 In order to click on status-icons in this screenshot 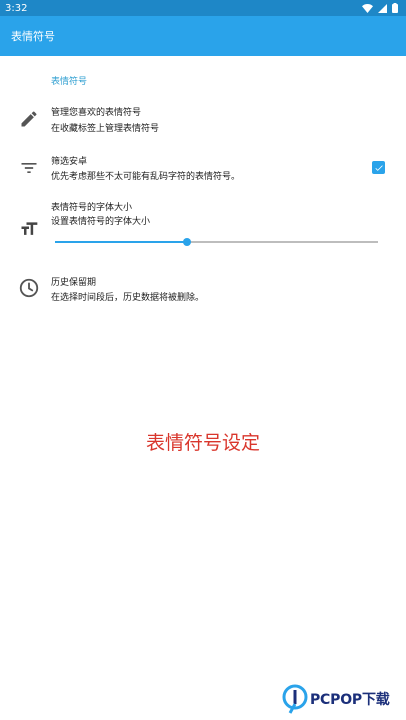, I will do `click(380, 8)`.